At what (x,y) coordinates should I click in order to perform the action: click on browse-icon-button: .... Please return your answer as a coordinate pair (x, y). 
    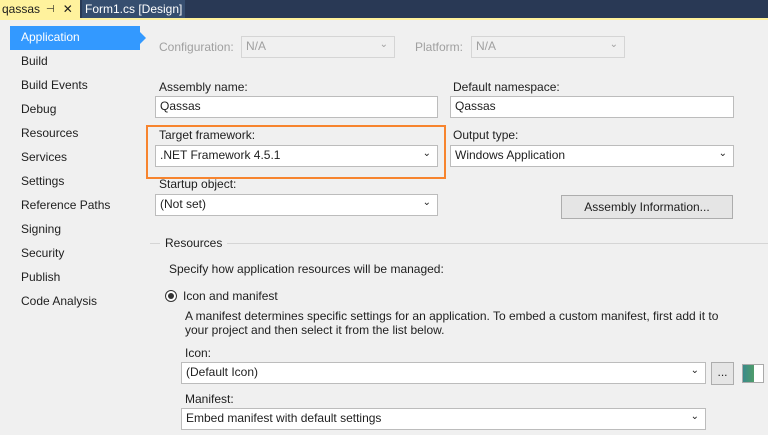
    Looking at the image, I should click on (722, 373).